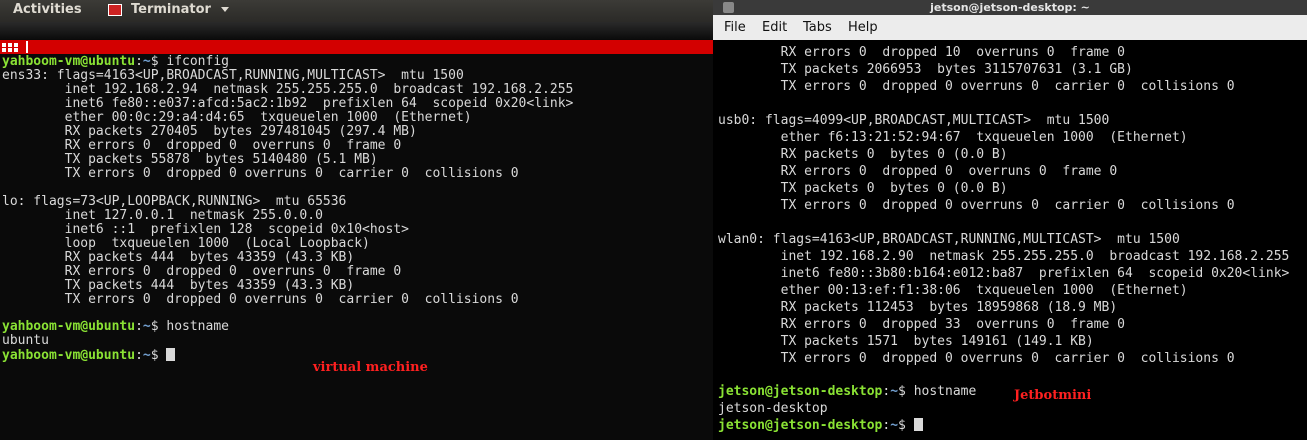 Image resolution: width=1307 pixels, height=440 pixels. Describe the element at coordinates (1010, 27) in the screenshot. I see `menu-bar: File Edit Tabs Help` at that location.